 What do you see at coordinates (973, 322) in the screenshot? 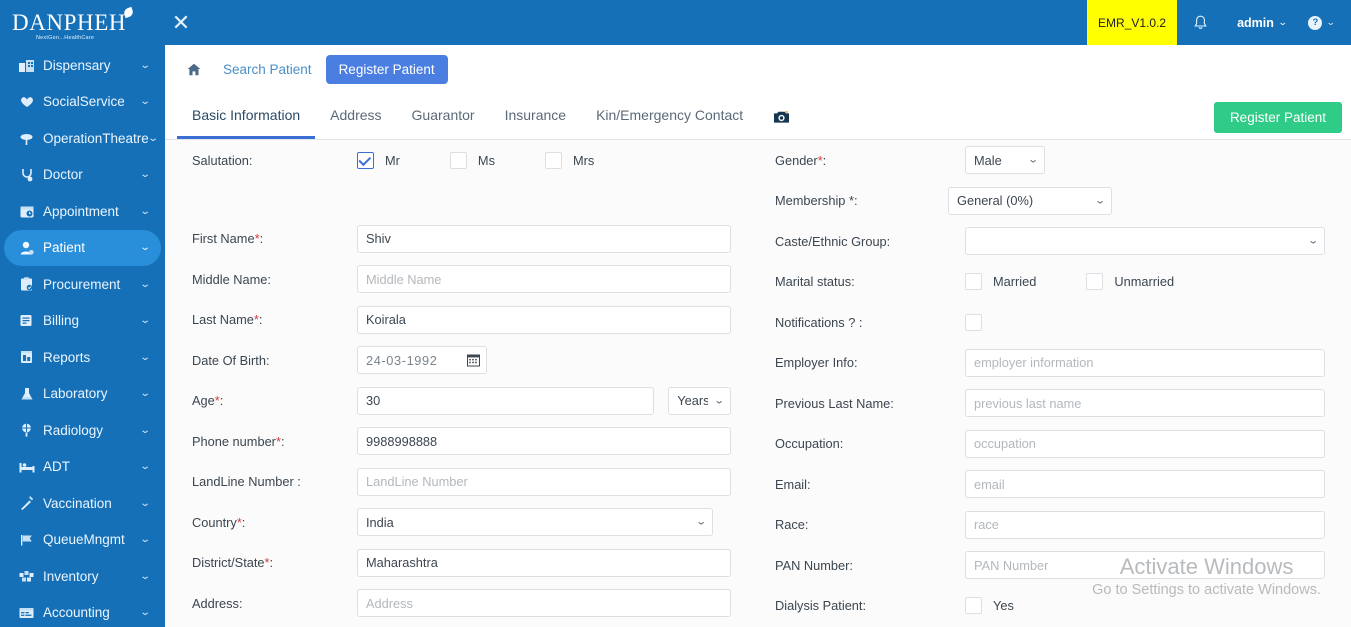
I see `notifications-checkbox` at bounding box center [973, 322].